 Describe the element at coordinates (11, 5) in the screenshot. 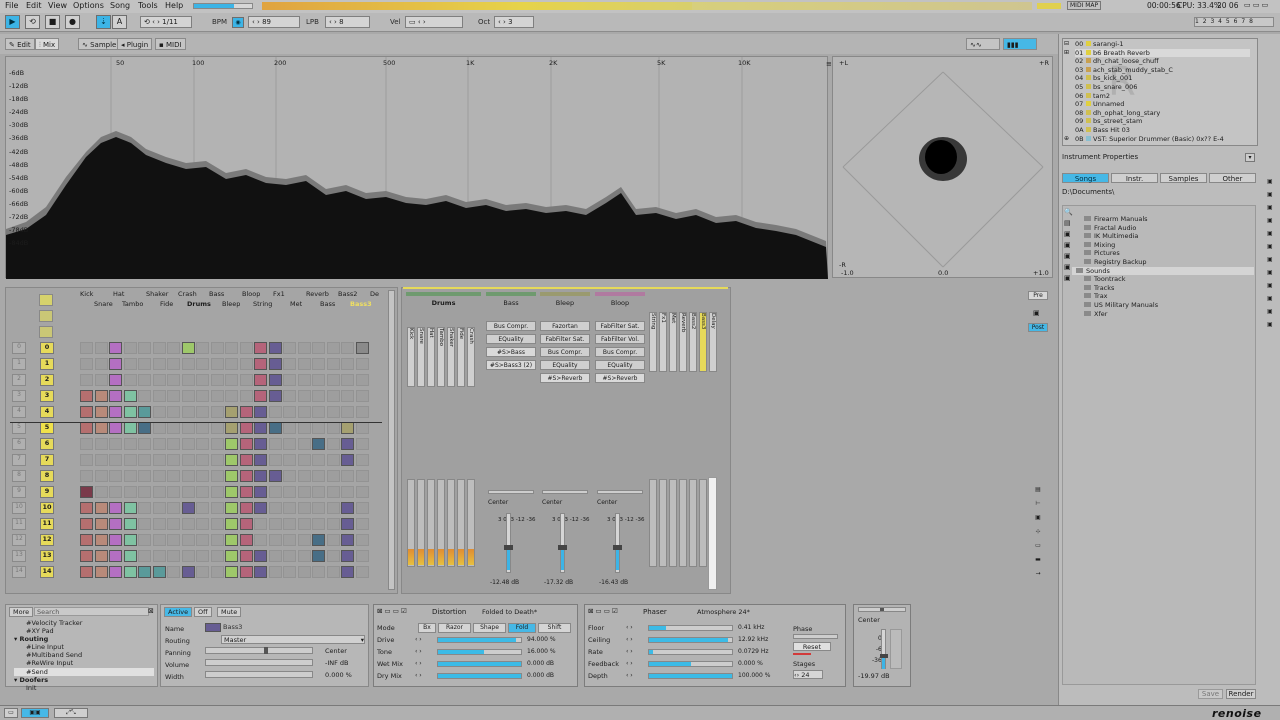

I see `menu-file: File` at that location.